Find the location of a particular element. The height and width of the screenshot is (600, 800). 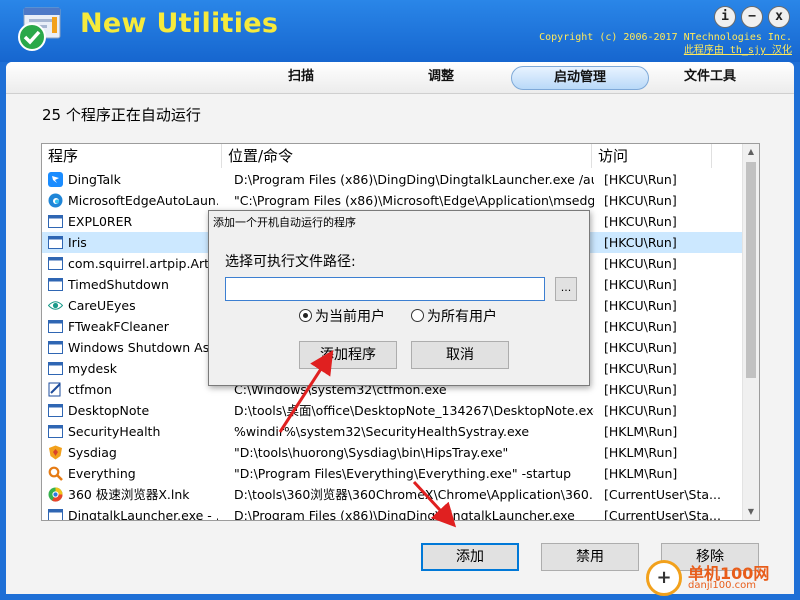

radio-unchecked-icon is located at coordinates (417, 315).